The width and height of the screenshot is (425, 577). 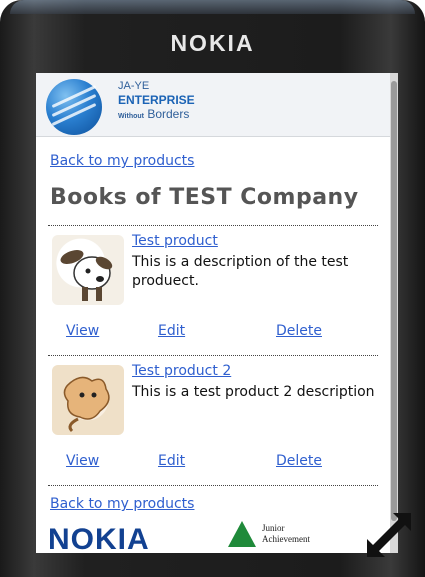 I want to click on scrollbar, so click(x=394, y=313).